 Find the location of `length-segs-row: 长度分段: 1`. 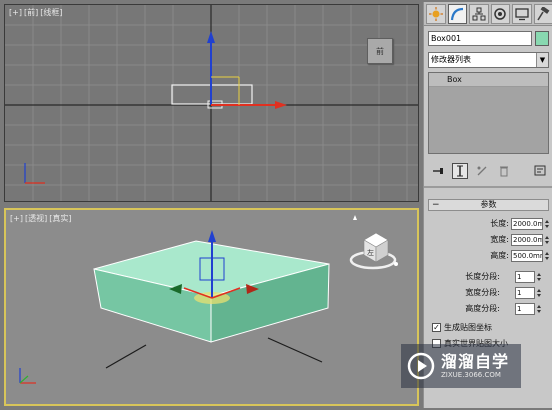

length-segs-row: 长度分段: 1 is located at coordinates (488, 277).